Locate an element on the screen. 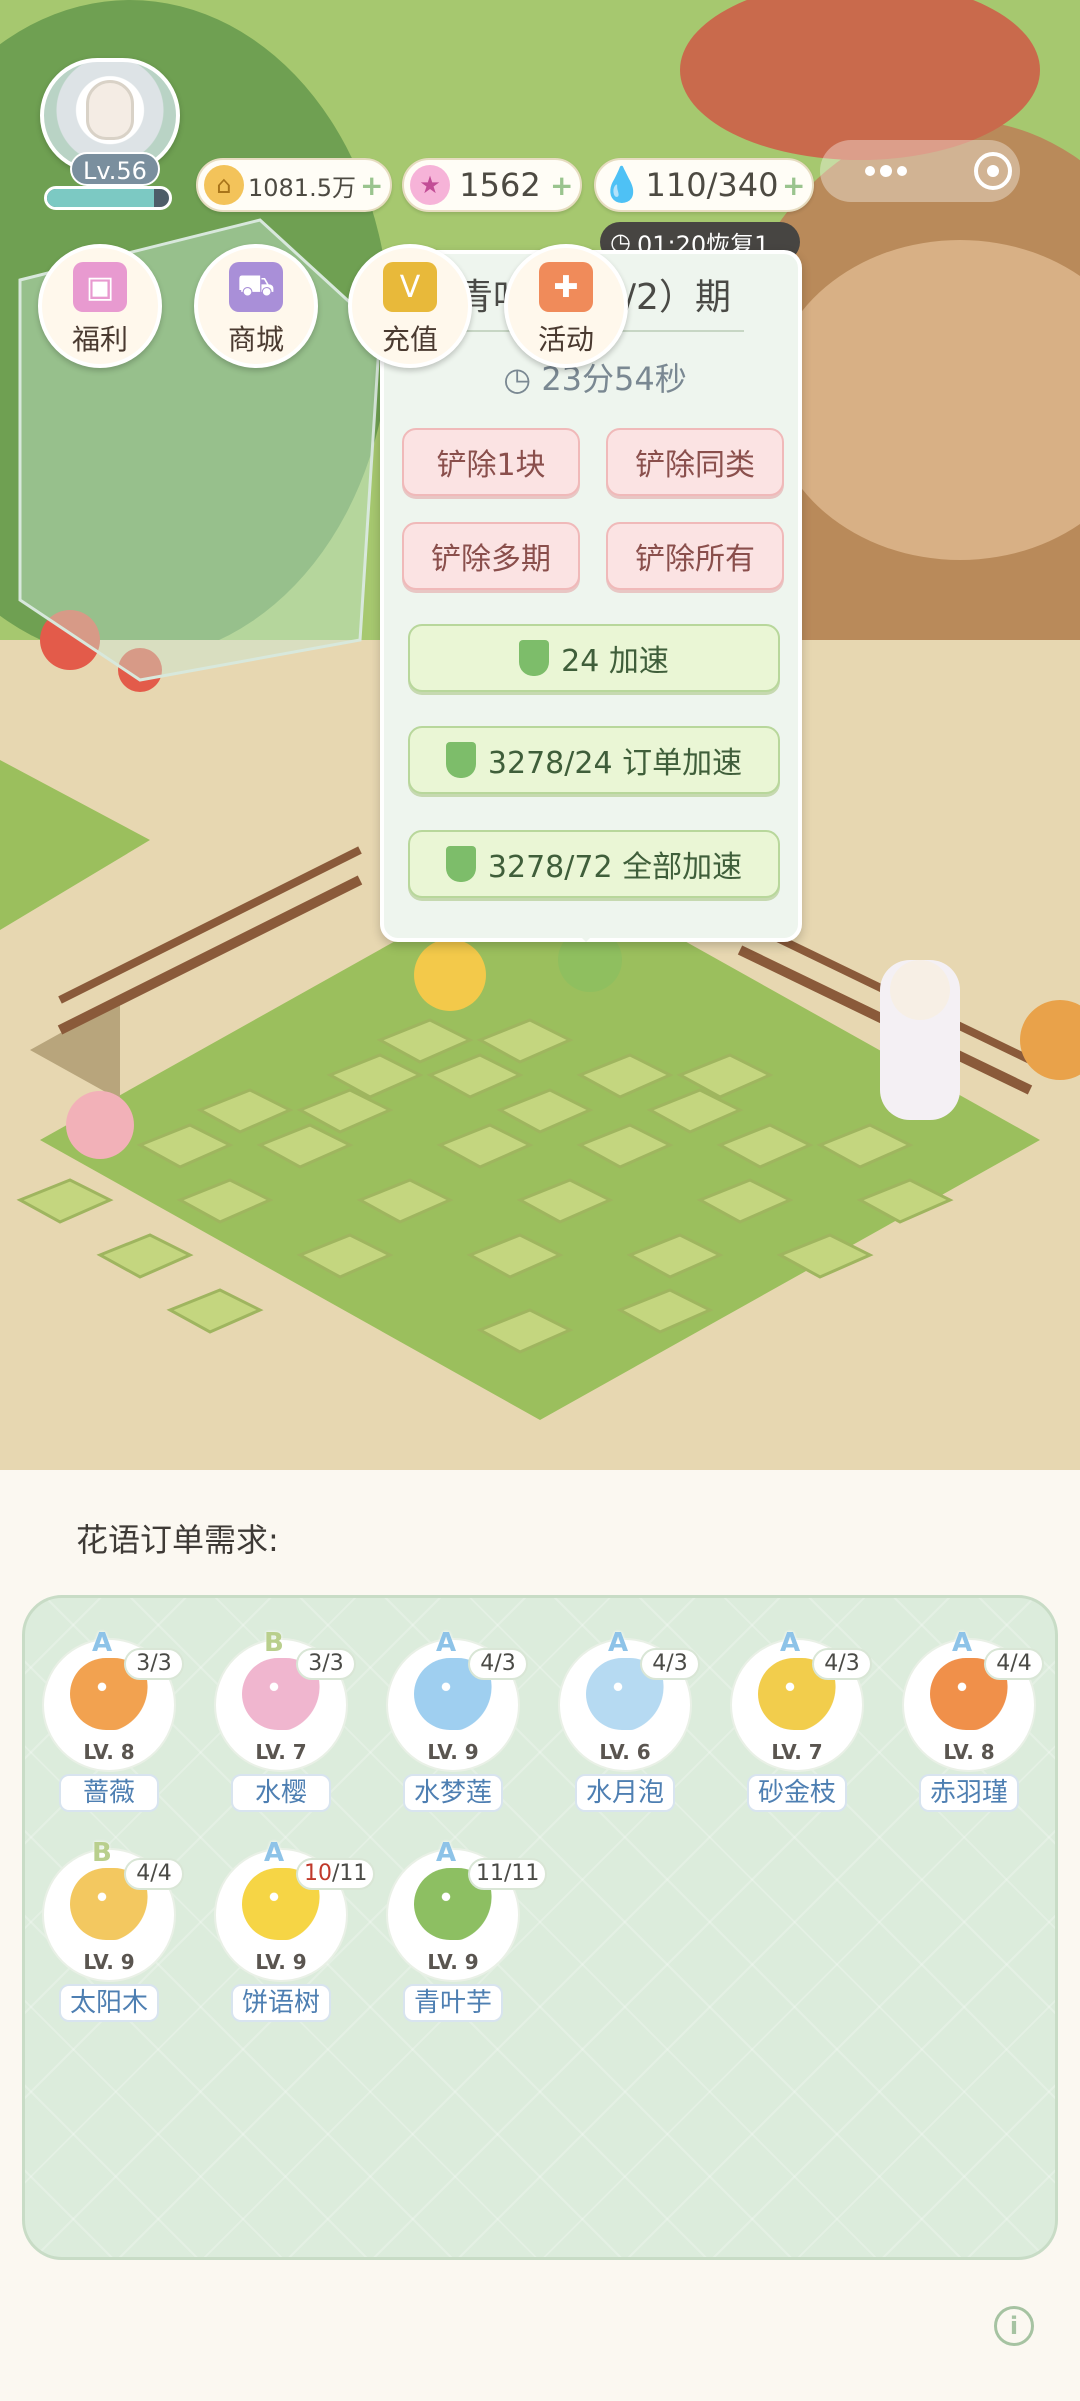 This screenshot has width=1080, height=2401. remove-multi-button: 铲除多期 is located at coordinates (491, 556).